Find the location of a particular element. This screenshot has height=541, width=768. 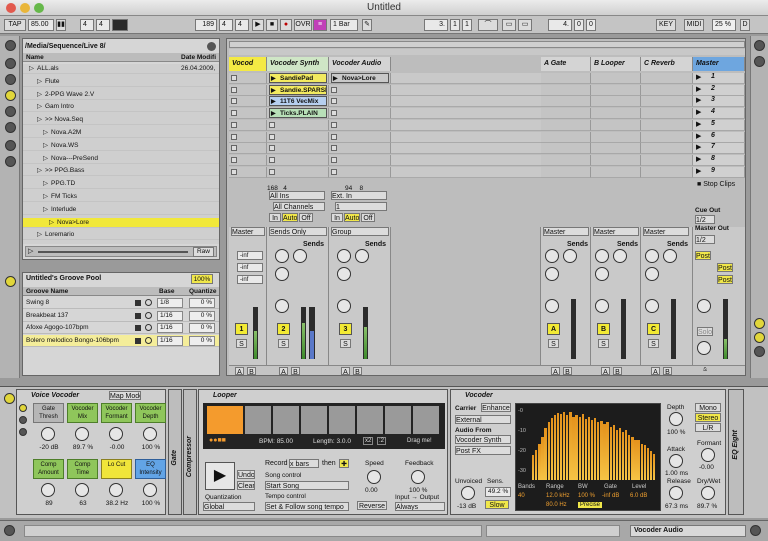

file-row: ▷ PPG.TD is located at coordinates (121, 184).